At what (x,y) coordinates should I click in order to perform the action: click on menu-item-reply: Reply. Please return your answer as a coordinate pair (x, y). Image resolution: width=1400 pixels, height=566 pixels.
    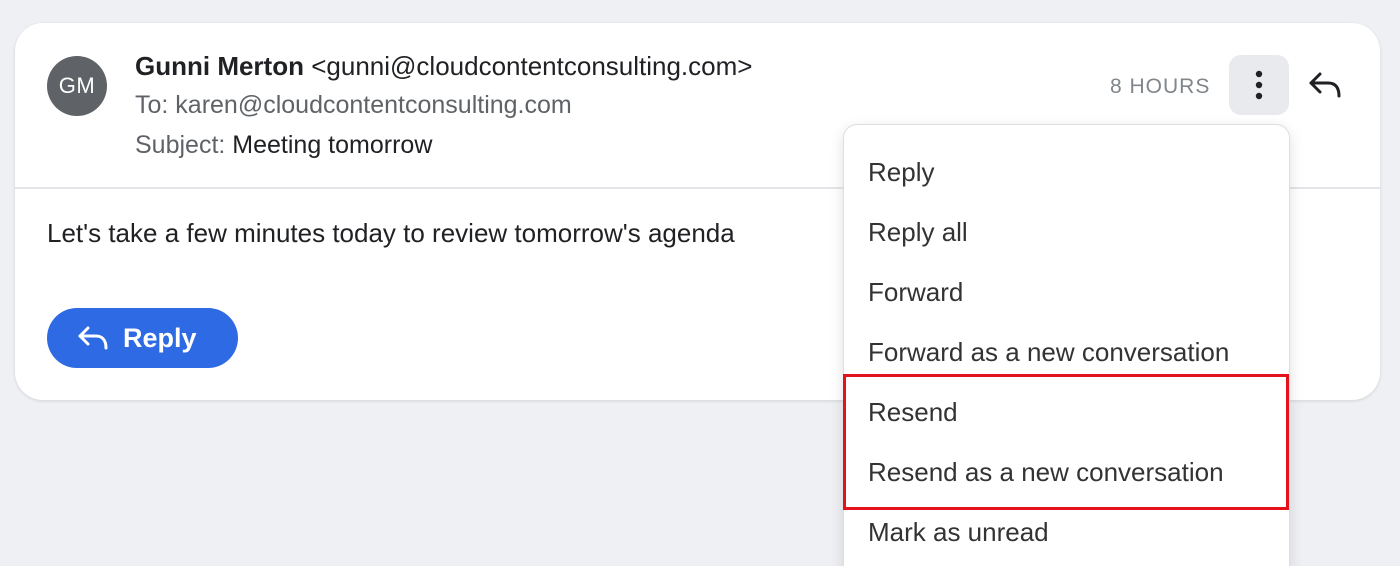
    Looking at the image, I should click on (1066, 172).